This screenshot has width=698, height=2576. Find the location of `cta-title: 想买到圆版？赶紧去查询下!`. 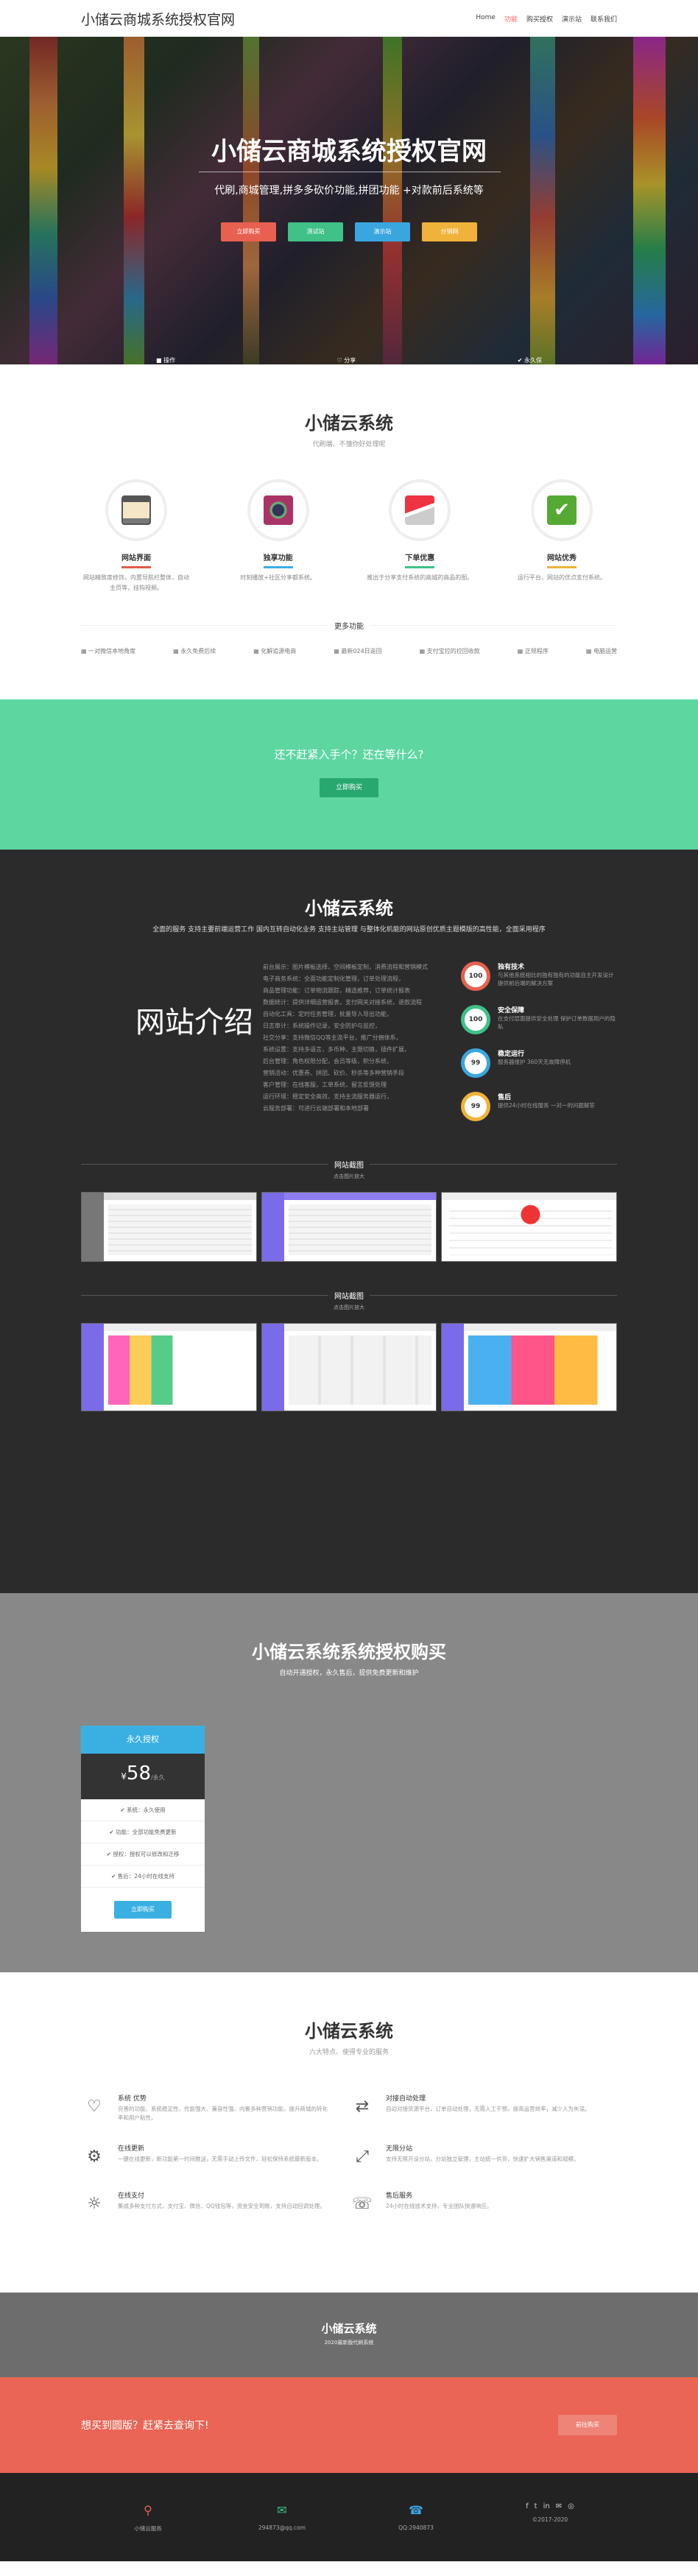

cta-title: 想买到圆版？赶紧去查询下! is located at coordinates (145, 2426).